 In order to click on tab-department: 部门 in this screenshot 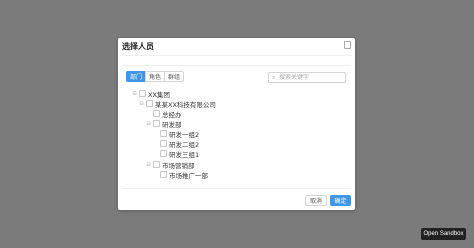, I will do `click(136, 76)`.